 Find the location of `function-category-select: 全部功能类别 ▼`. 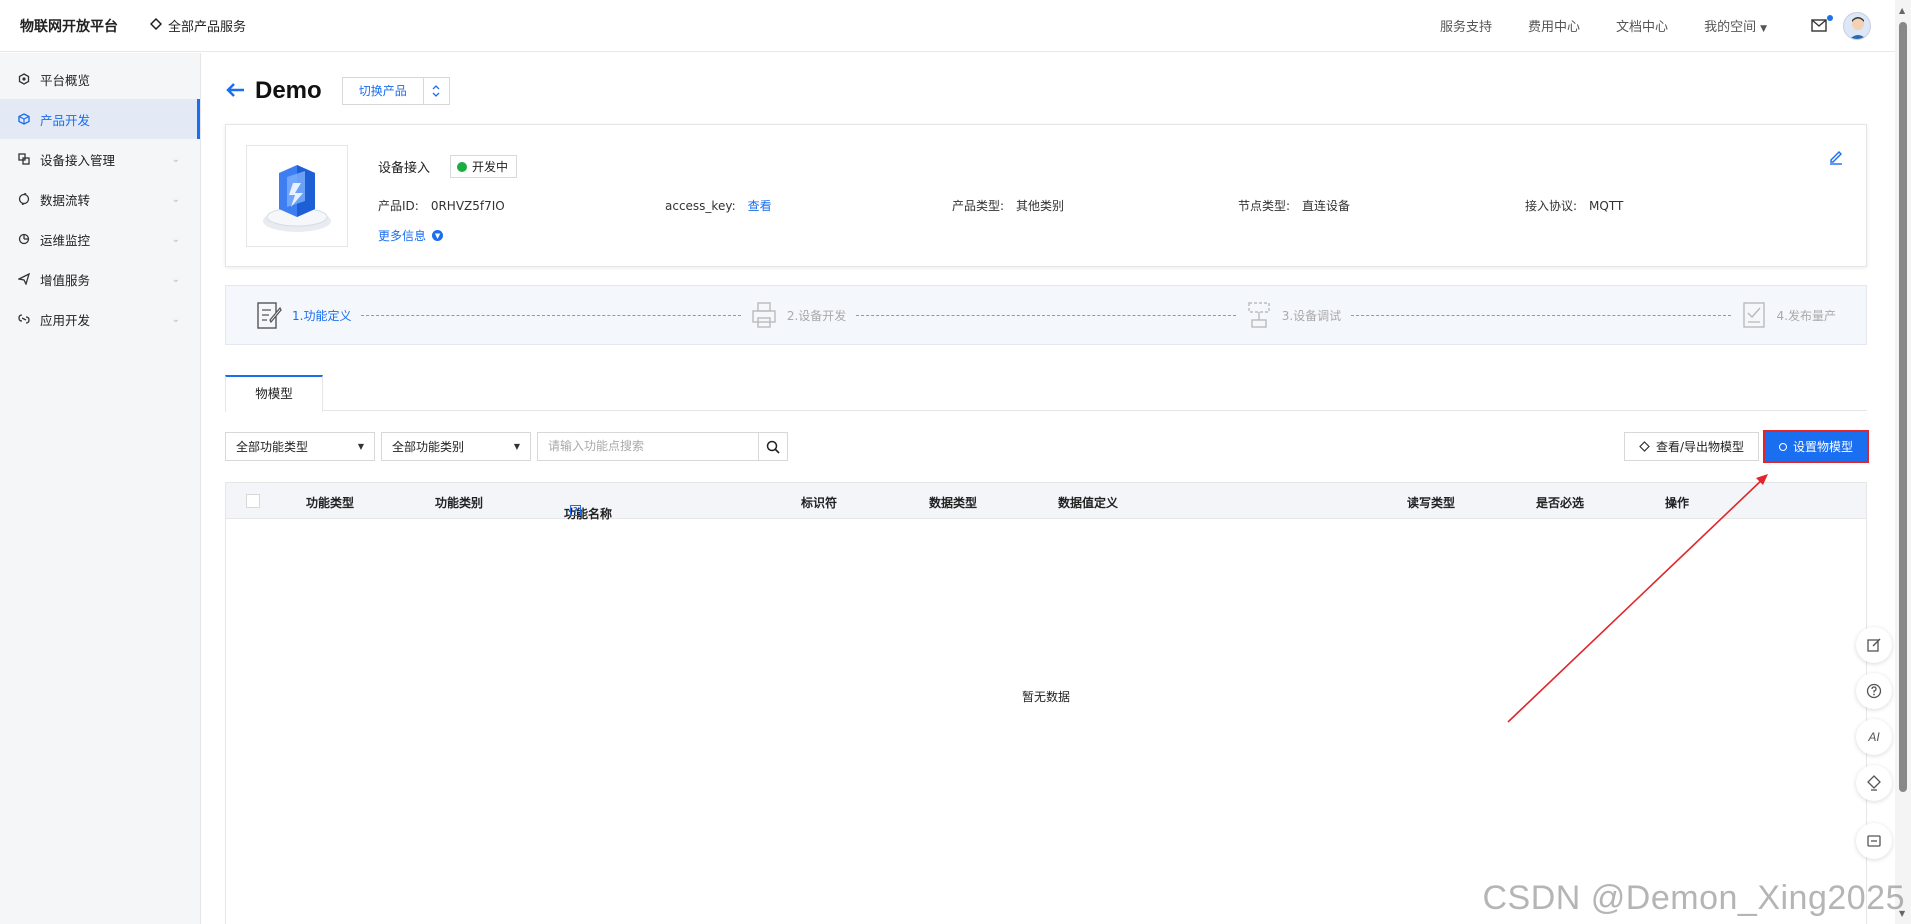

function-category-select: 全部功能类别 ▼ is located at coordinates (456, 446).